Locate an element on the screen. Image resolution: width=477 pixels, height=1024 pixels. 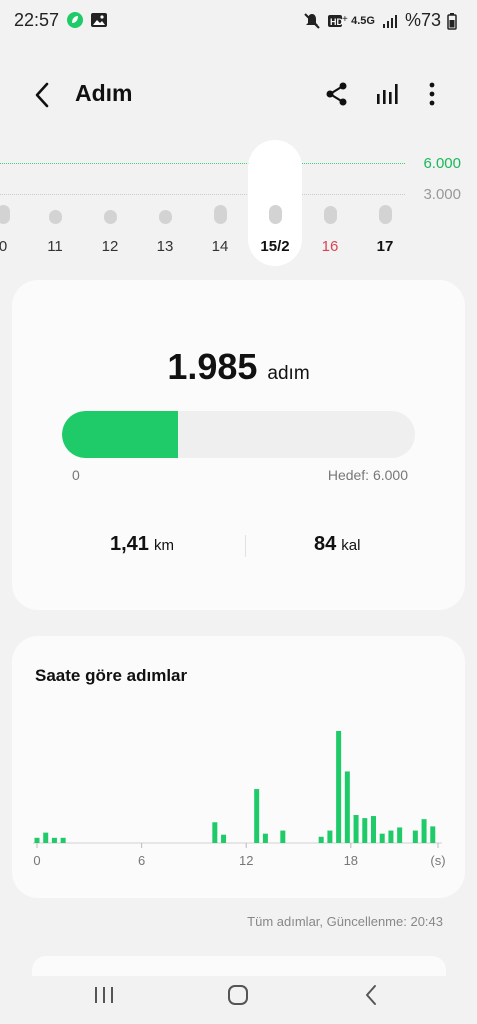
mute-icon is located at coordinates (312, 21).